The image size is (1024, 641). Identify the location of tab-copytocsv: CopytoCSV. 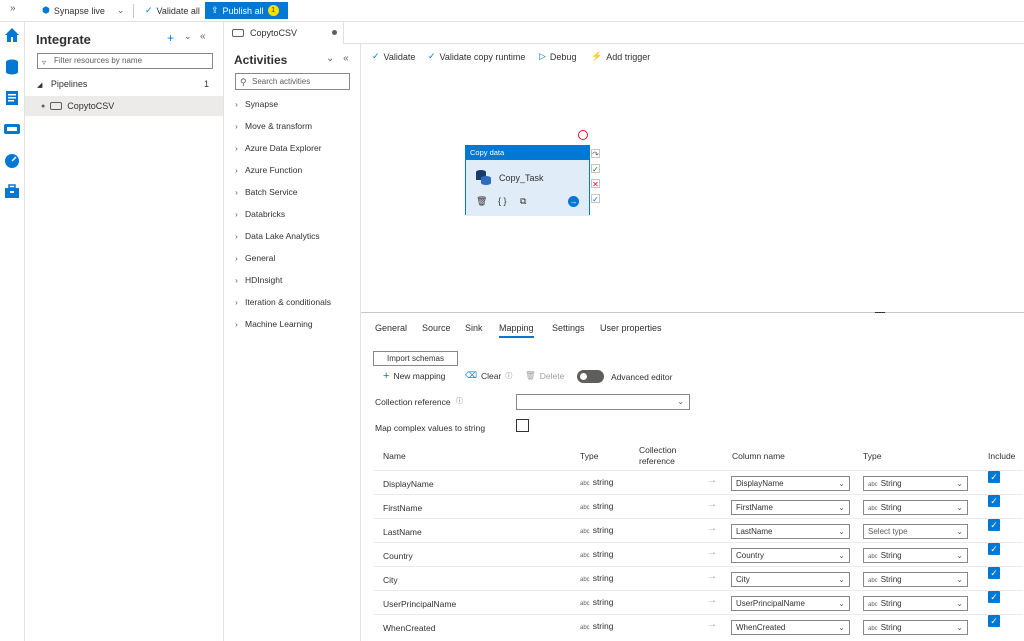
(284, 33).